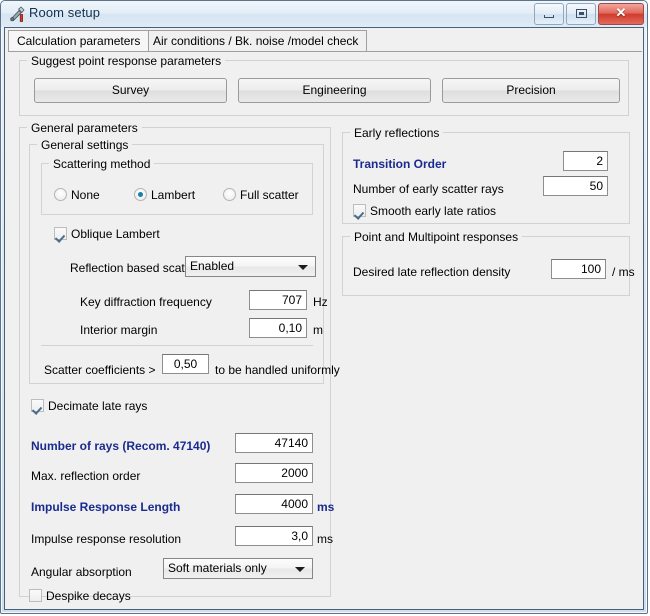 Image resolution: width=650 pixels, height=616 pixels. What do you see at coordinates (115, 234) in the screenshot?
I see `checkbox-label: Oblique Lambert` at bounding box center [115, 234].